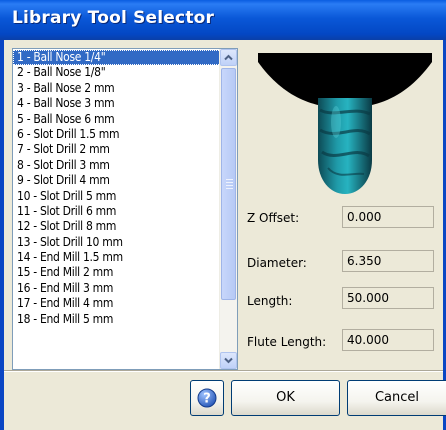 The image size is (446, 430). What do you see at coordinates (119, 288) in the screenshot?
I see `tool-list-item: 16 - End Mill 3 mm` at bounding box center [119, 288].